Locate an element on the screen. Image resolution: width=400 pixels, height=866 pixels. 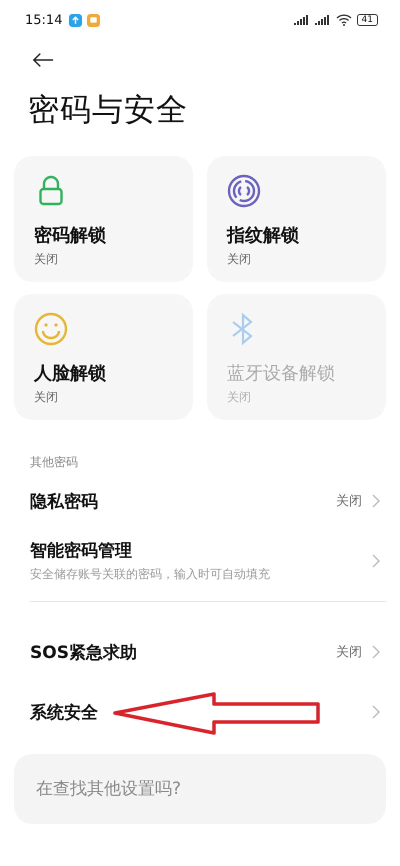
row-title: 隐私密码 is located at coordinates (64, 501).